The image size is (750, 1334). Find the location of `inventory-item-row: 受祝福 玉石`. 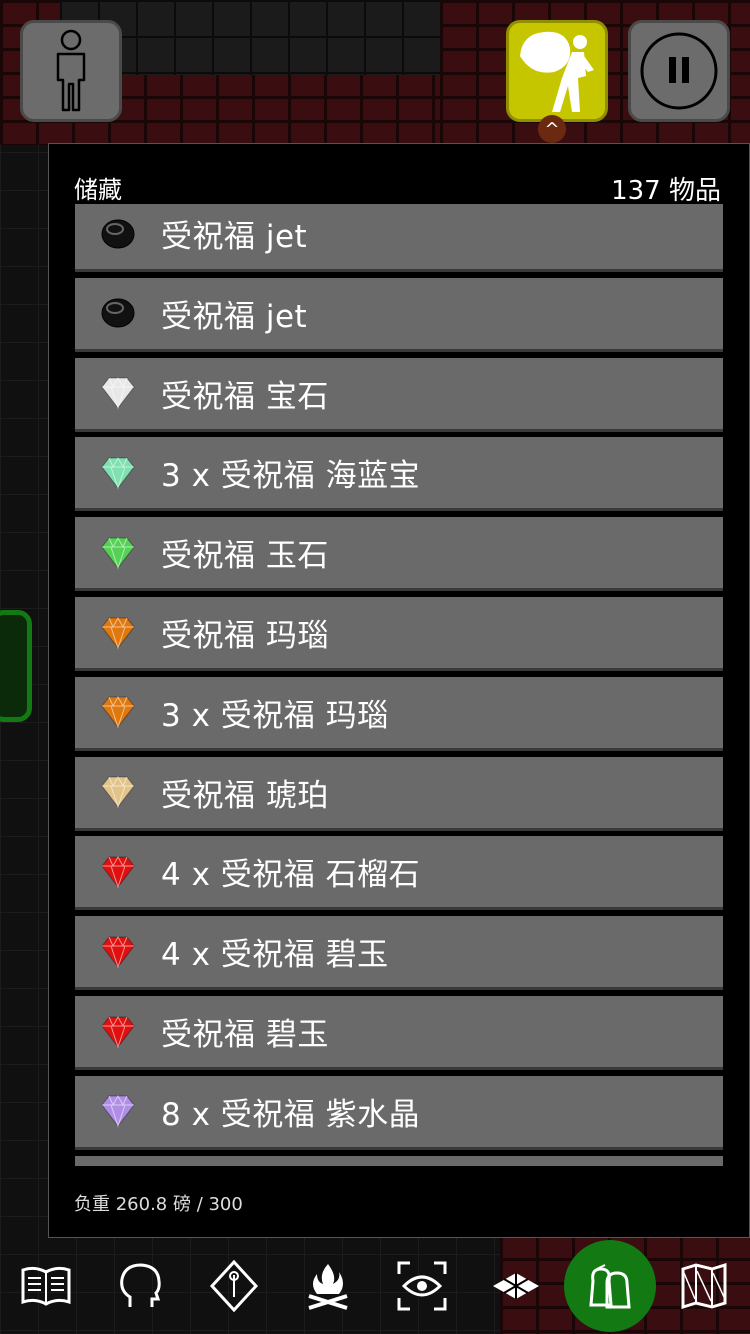

inventory-item-row: 受祝福 玉石 is located at coordinates (399, 554).